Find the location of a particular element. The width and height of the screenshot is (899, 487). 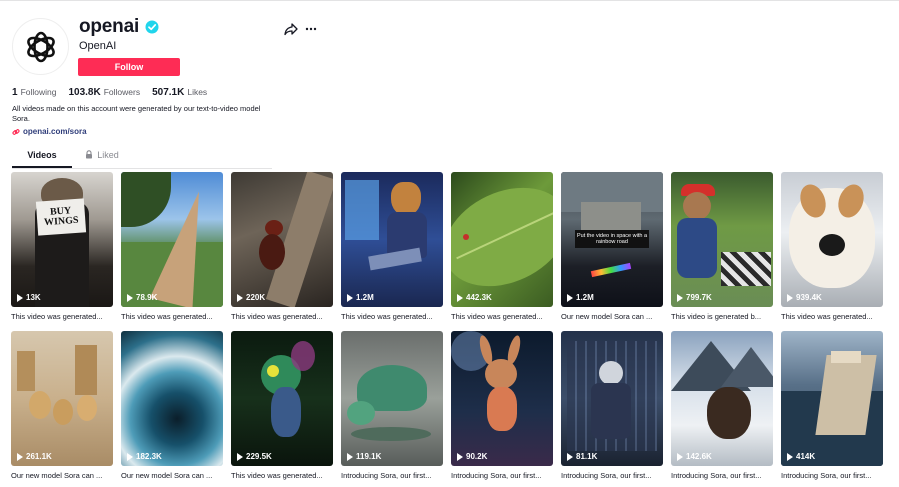

video-thumbnail: 142.6K is located at coordinates (722, 398).